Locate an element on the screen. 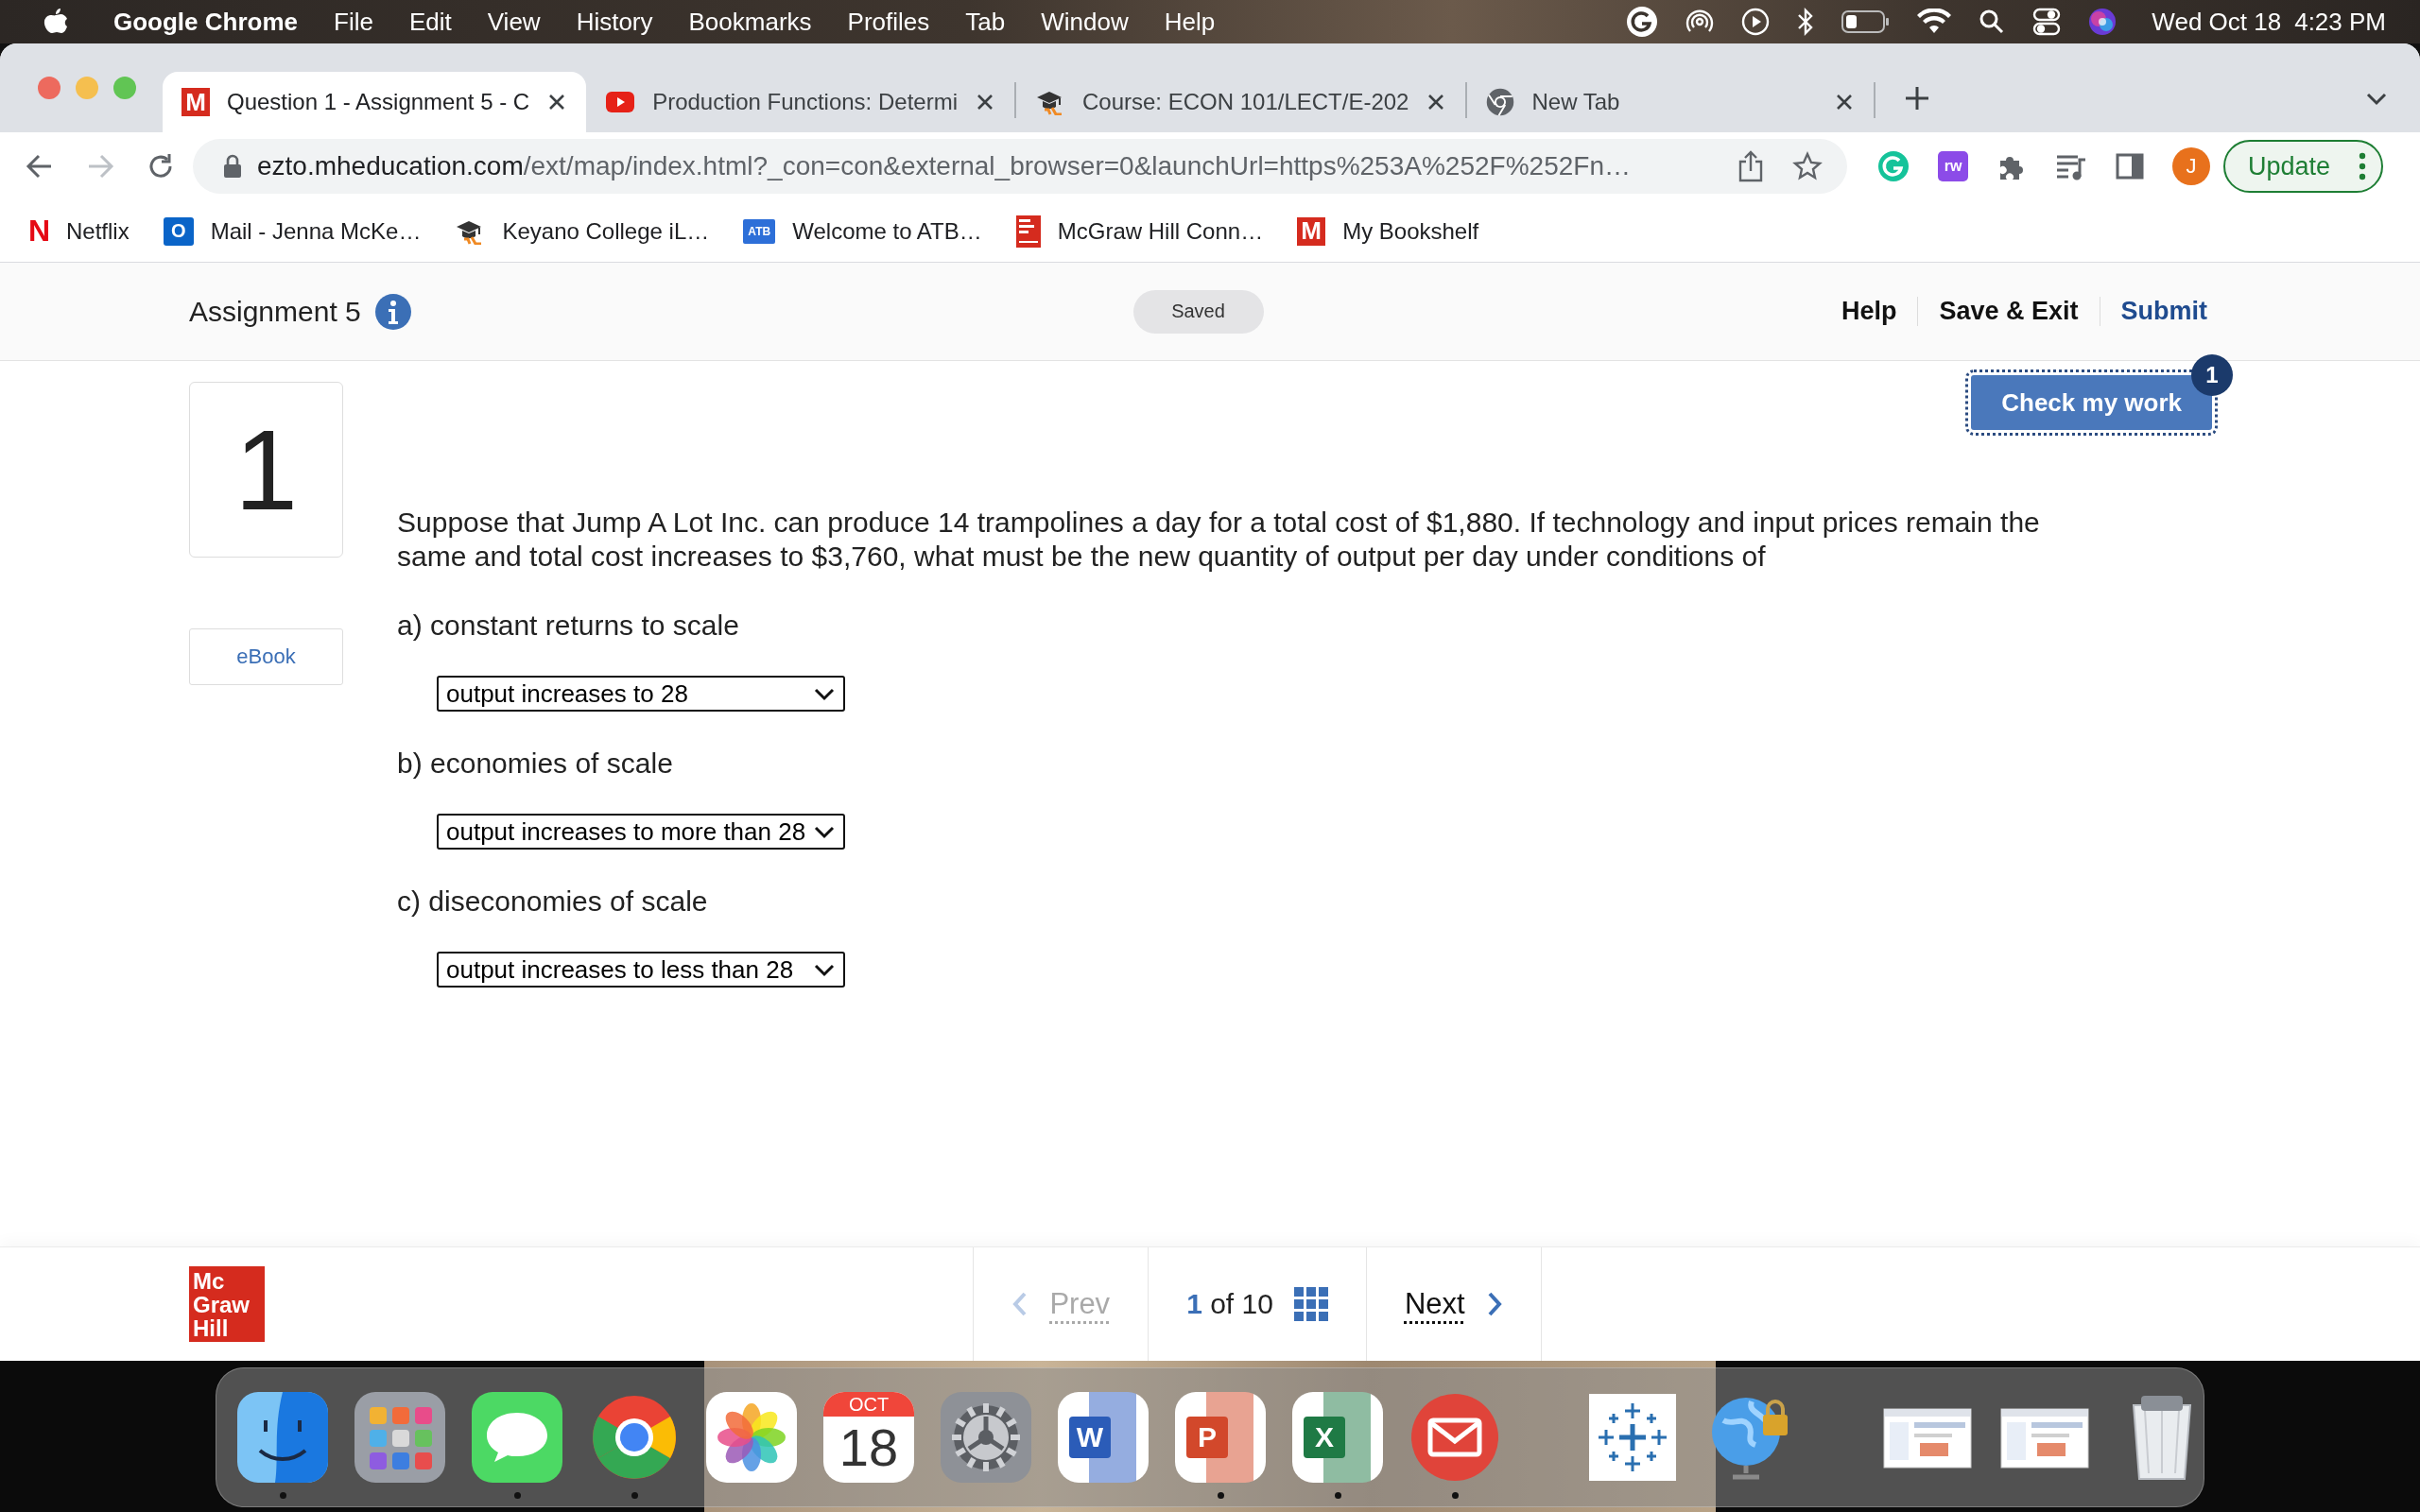 This screenshot has height=1512, width=2420. bookmark-link: Netflix is located at coordinates (98, 231).